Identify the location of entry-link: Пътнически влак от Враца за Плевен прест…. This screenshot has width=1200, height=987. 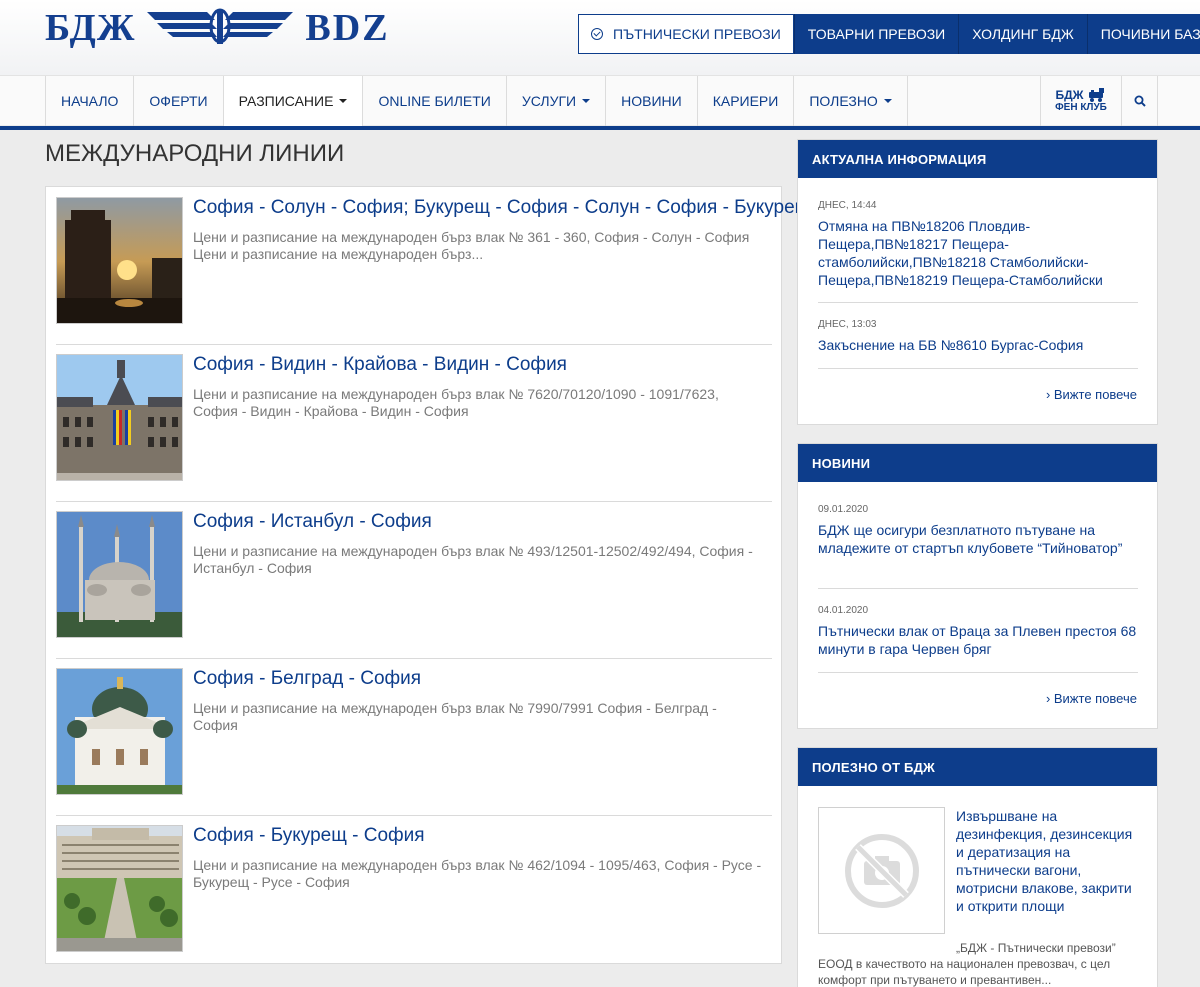
(978, 640).